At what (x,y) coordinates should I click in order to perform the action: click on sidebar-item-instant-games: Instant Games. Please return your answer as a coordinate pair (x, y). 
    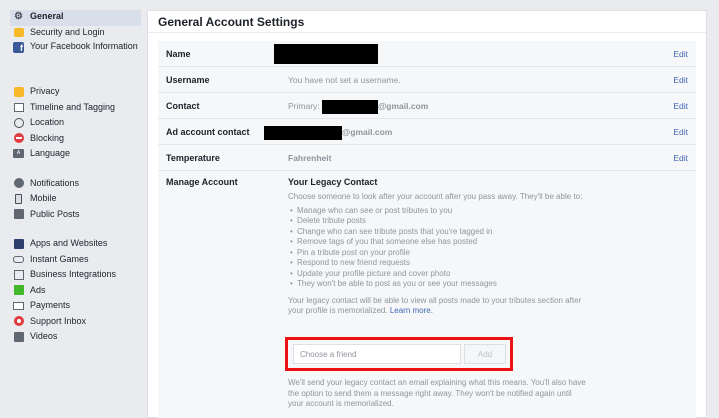
    Looking at the image, I should click on (75, 261).